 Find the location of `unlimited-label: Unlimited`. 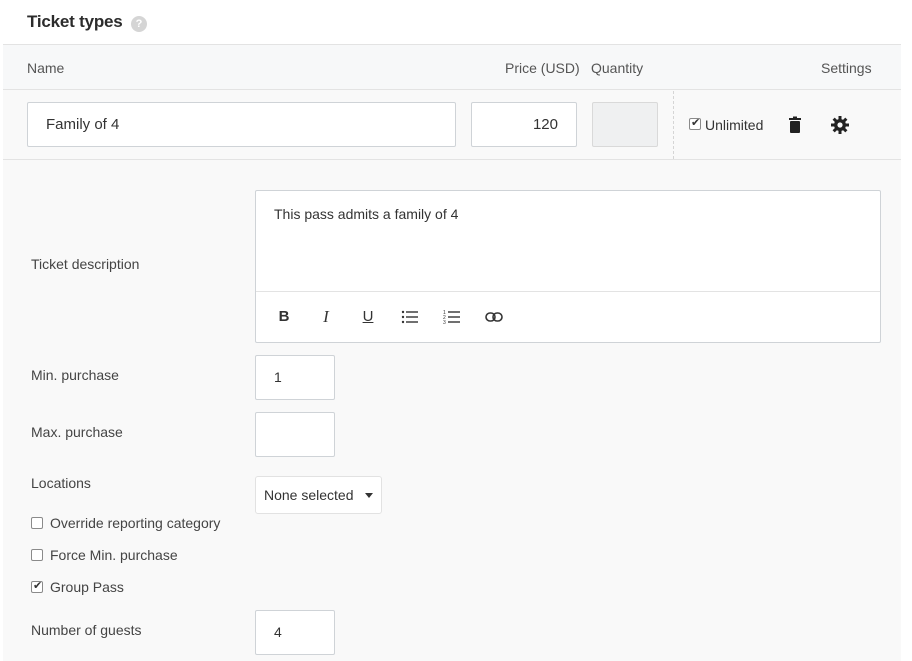

unlimited-label: Unlimited is located at coordinates (734, 125).